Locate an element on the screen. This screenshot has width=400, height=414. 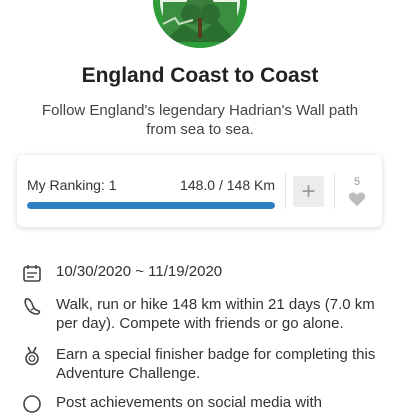
social-row: Post achievements on social media with is located at coordinates (204, 403).